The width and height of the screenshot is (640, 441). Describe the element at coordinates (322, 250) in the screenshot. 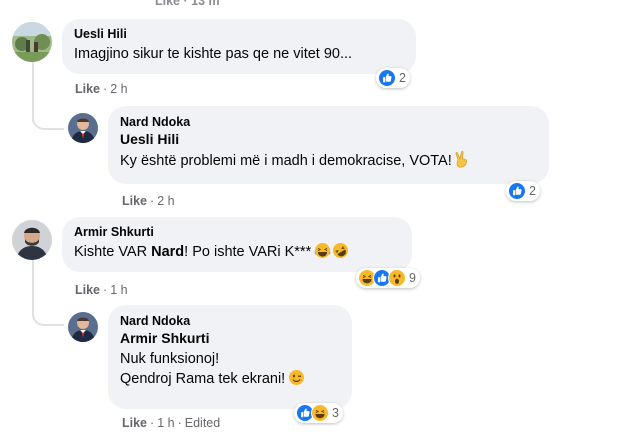

I see `laughing-tears-emoji-icon` at that location.